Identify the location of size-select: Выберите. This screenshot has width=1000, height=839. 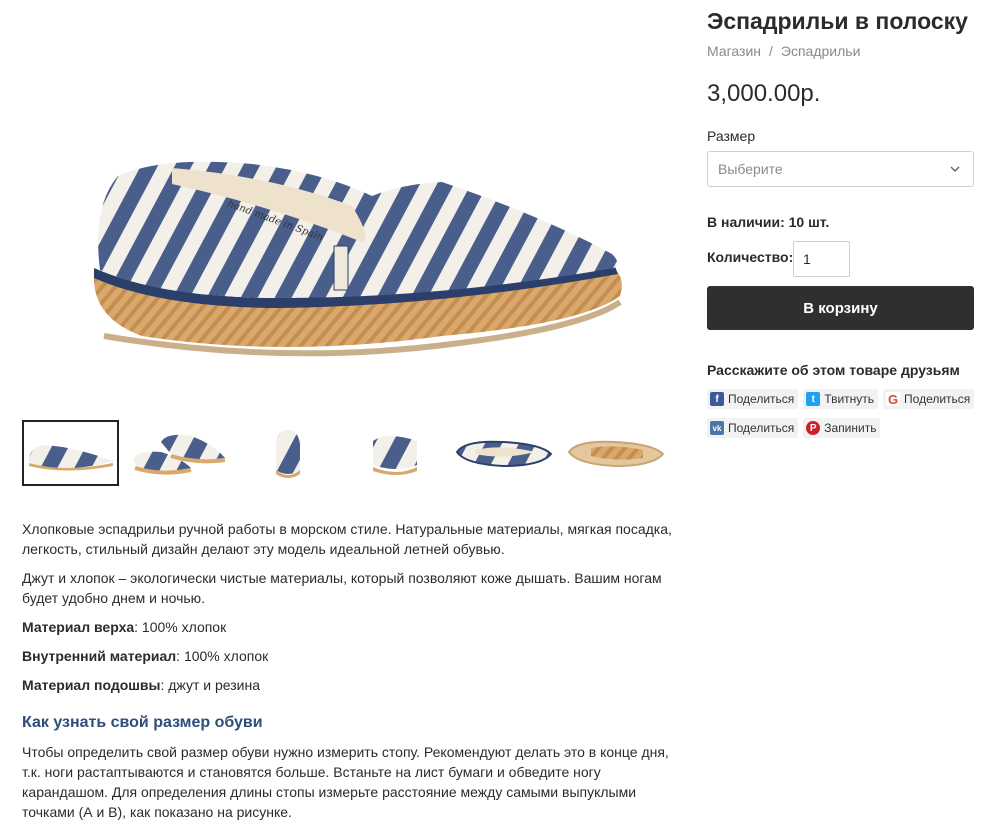
(840, 169).